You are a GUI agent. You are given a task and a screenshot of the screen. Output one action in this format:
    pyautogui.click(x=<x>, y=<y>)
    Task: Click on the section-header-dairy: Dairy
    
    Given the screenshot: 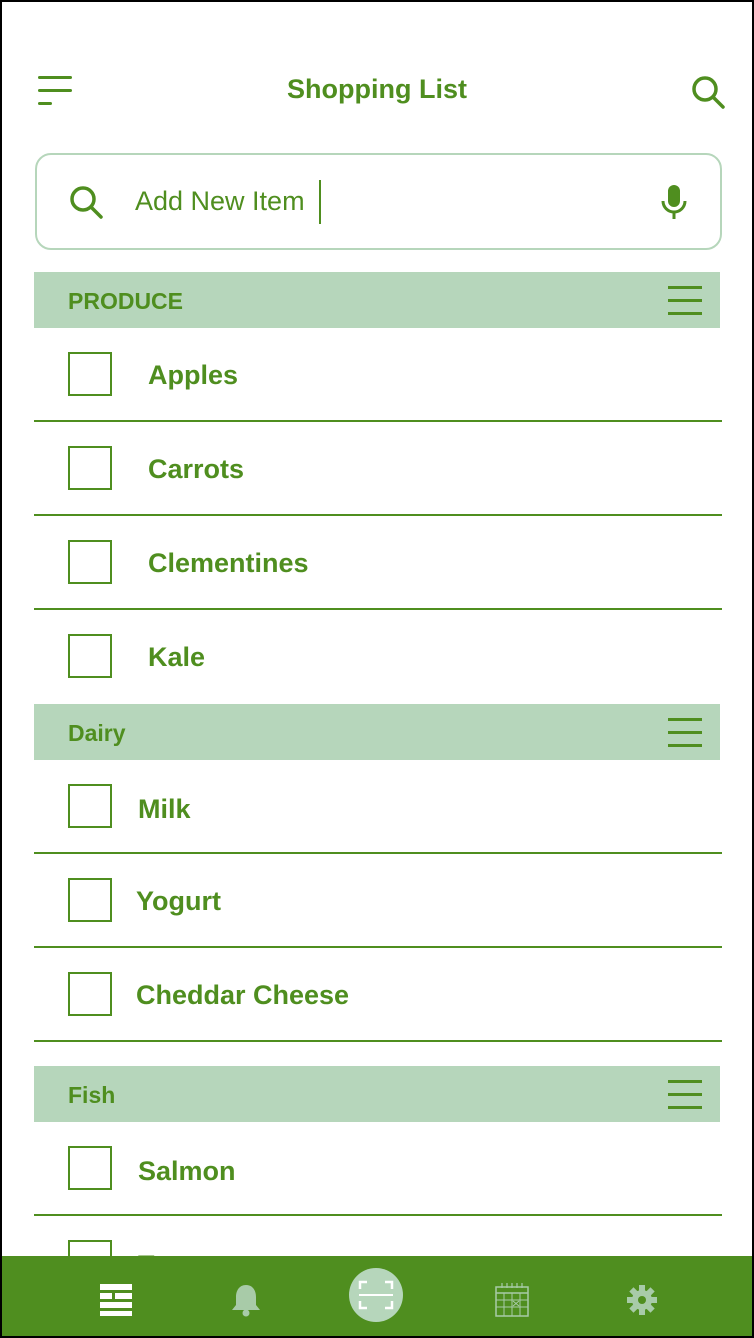 What is the action you would take?
    pyautogui.click(x=377, y=732)
    